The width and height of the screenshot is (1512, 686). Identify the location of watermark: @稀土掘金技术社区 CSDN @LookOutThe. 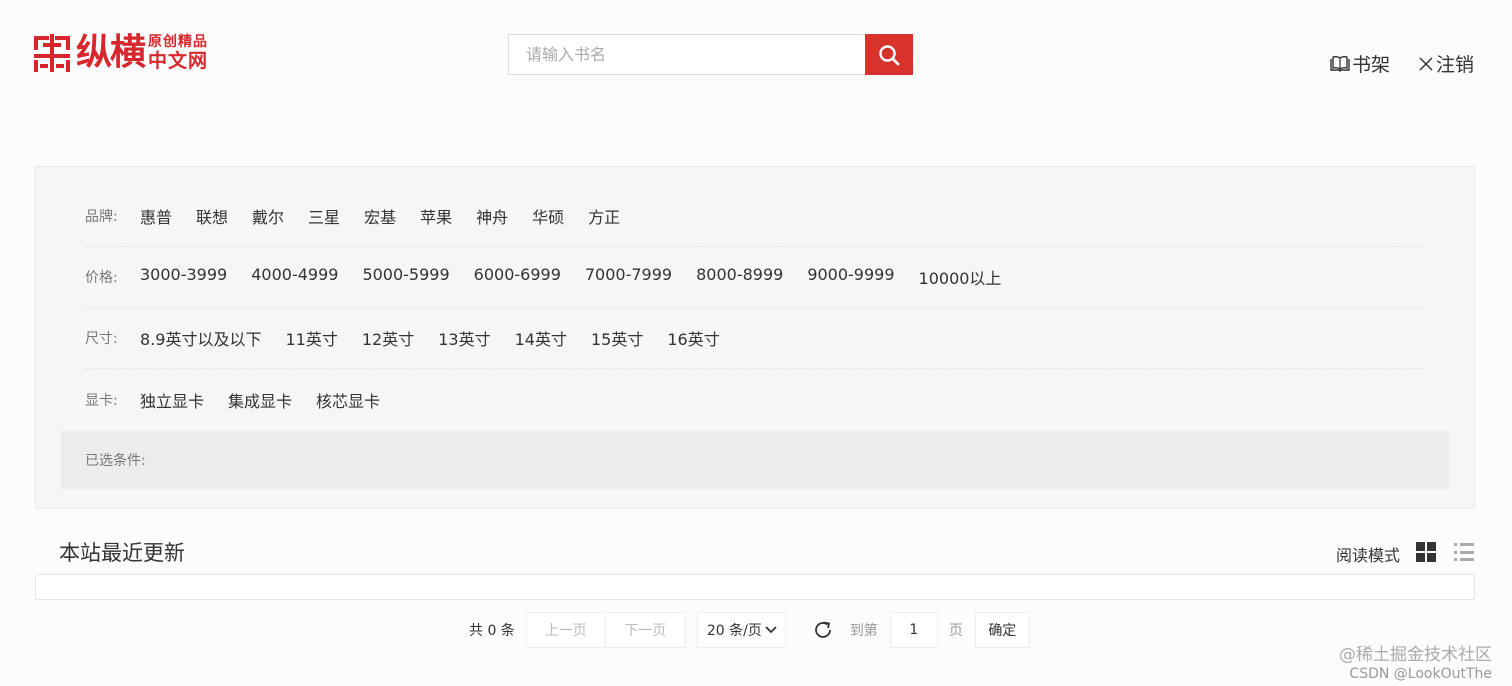
(1415, 665).